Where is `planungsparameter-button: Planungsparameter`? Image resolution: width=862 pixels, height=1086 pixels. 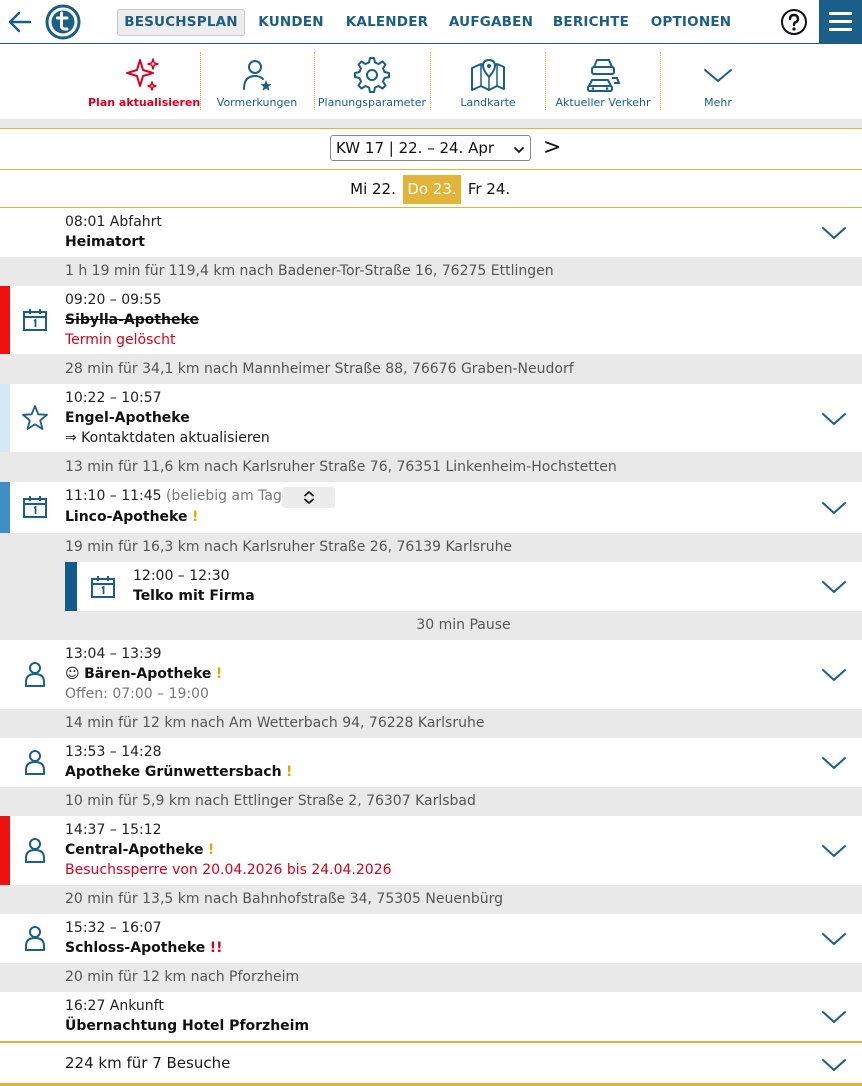
planungsparameter-button: Planungsparameter is located at coordinates (372, 83).